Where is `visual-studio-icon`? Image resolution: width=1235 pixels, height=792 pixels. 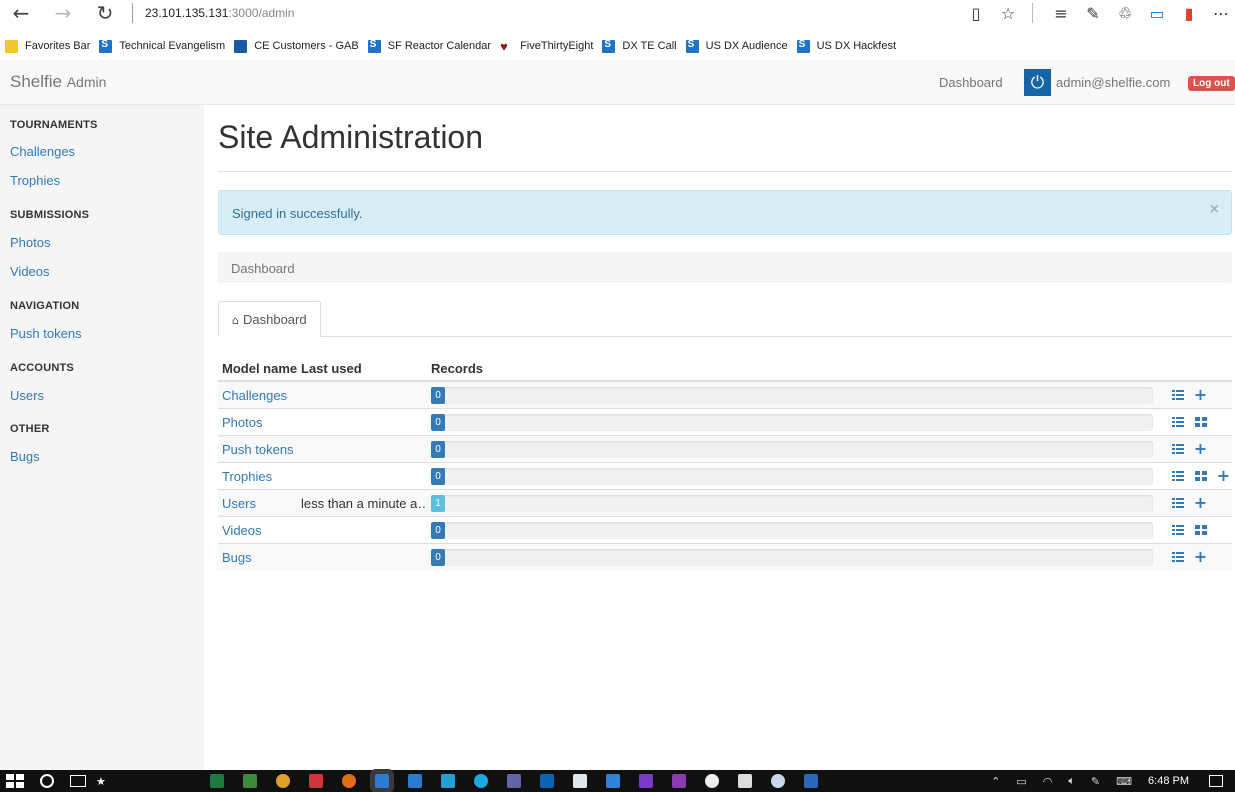
visual-studio-icon is located at coordinates (645, 781).